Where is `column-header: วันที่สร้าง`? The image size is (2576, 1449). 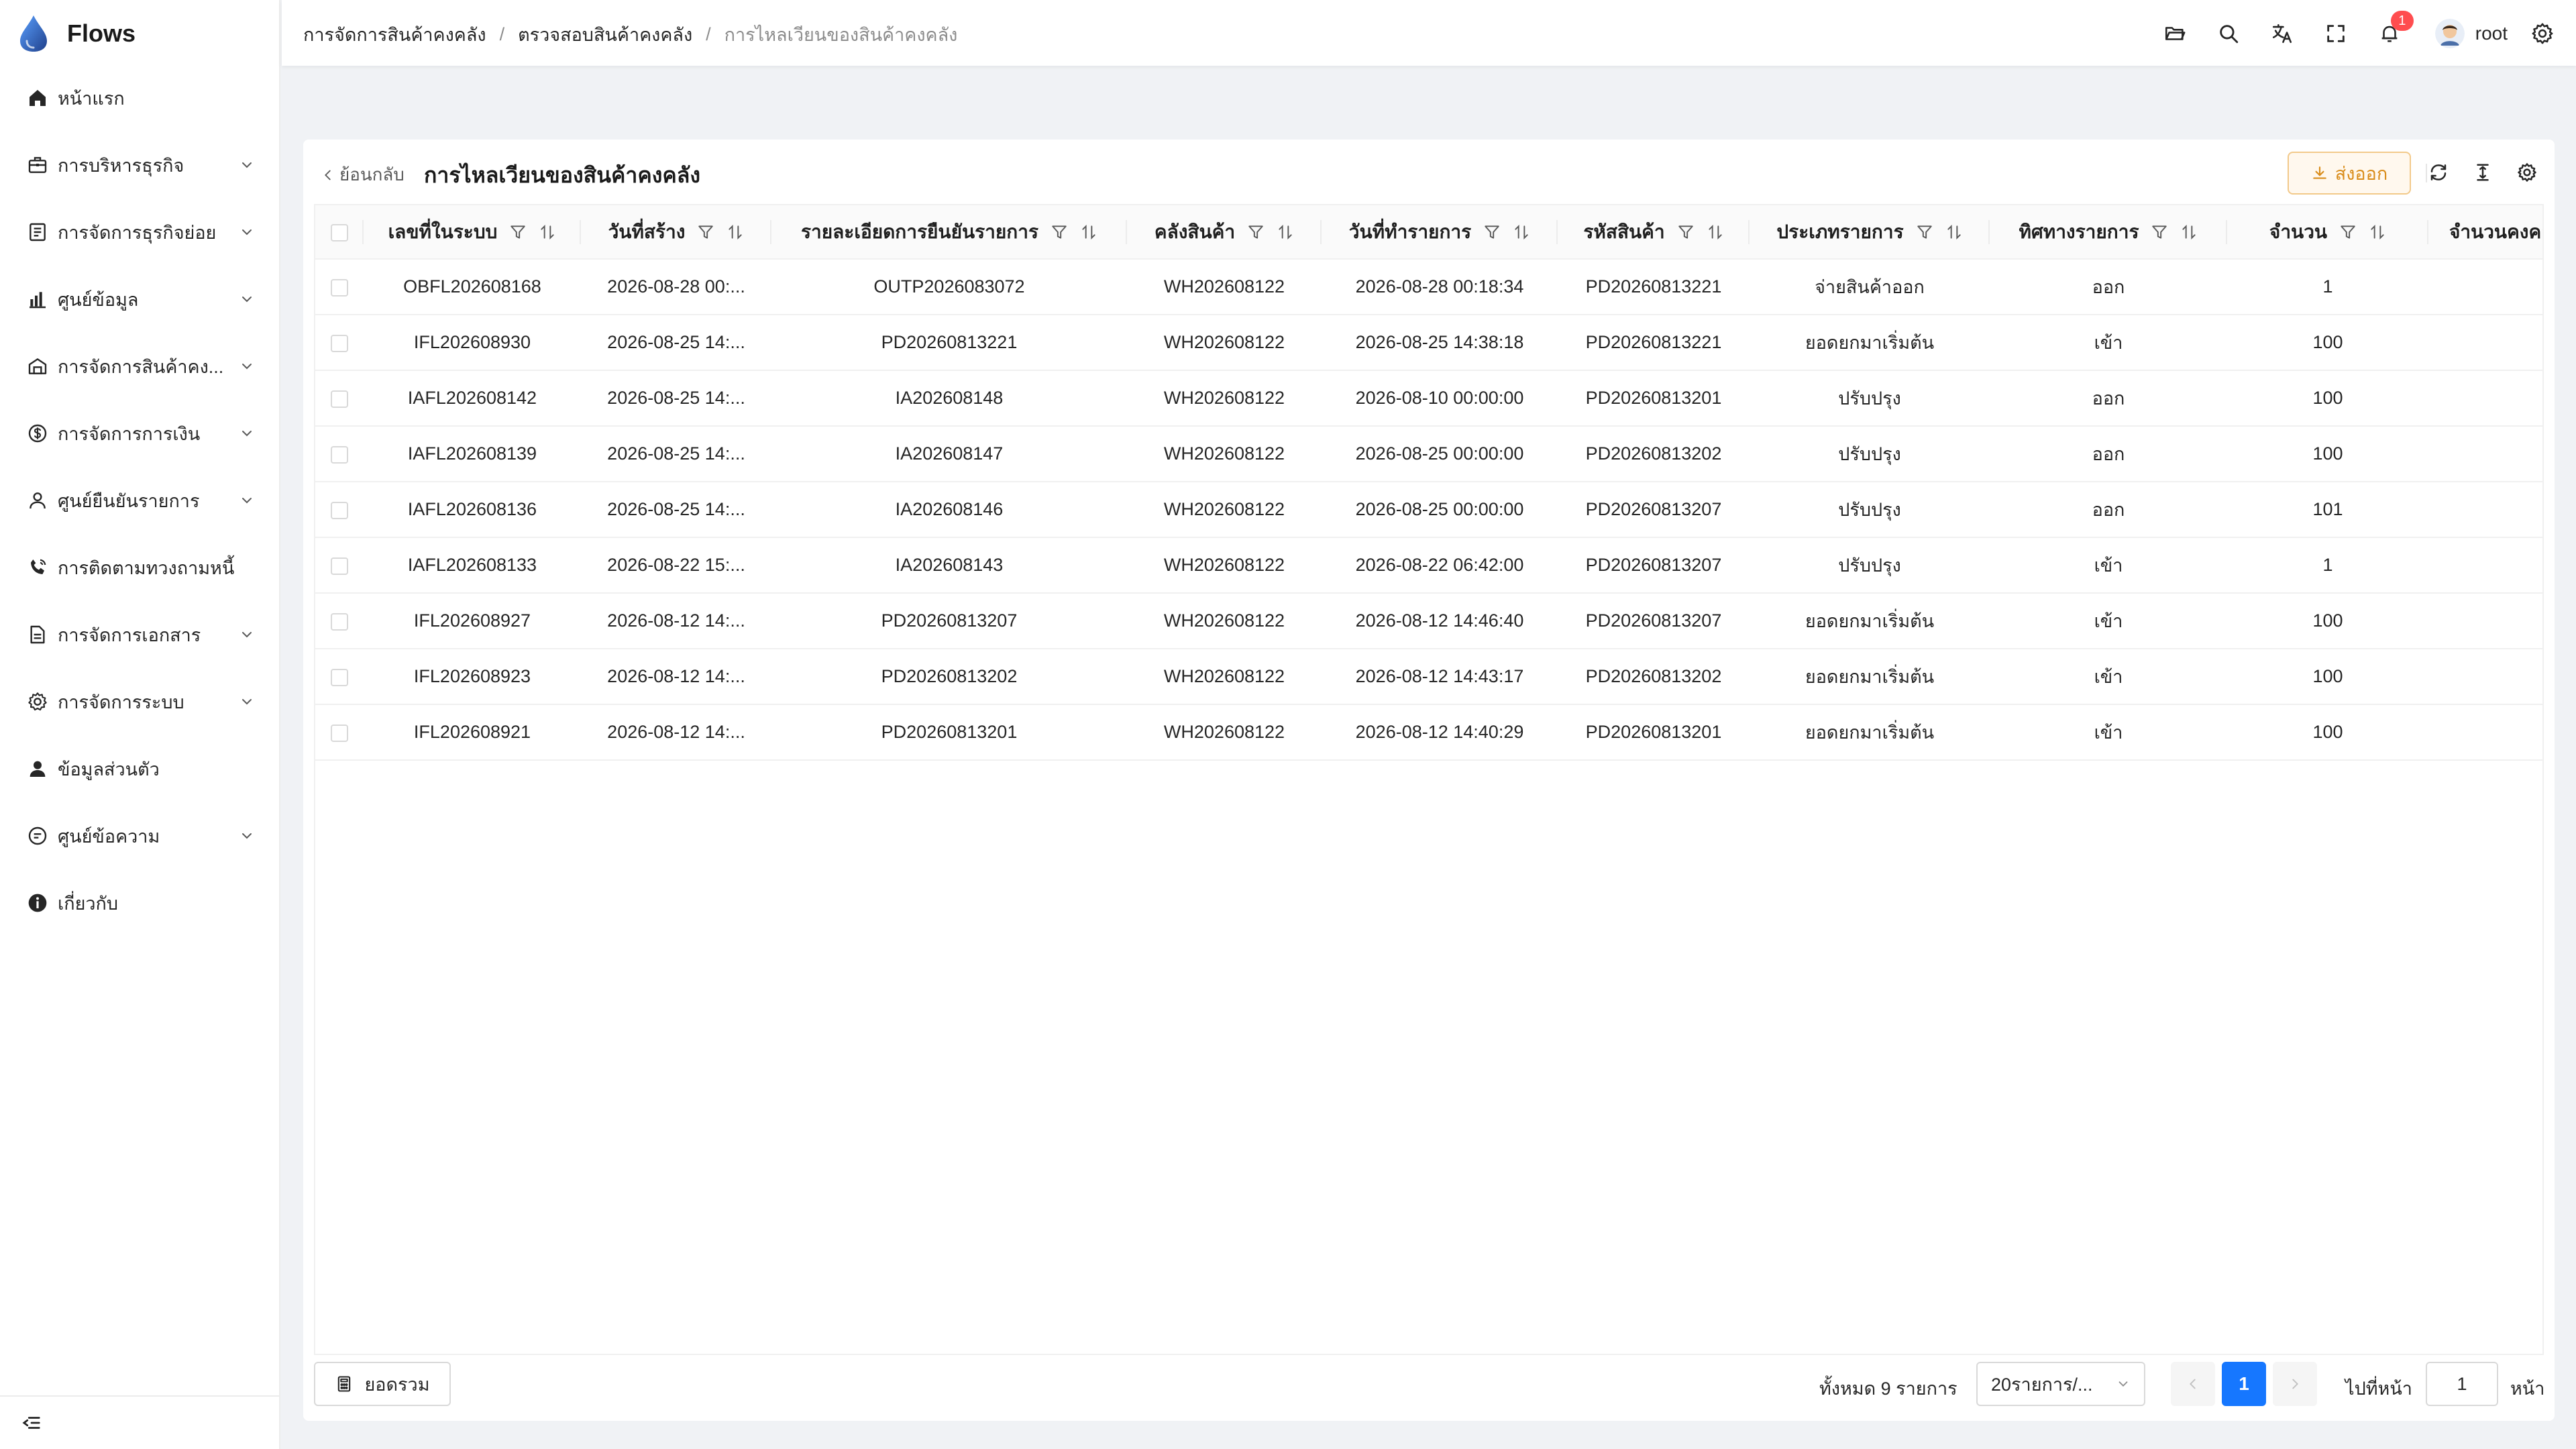
column-header: วันที่สร้าง is located at coordinates (676, 232).